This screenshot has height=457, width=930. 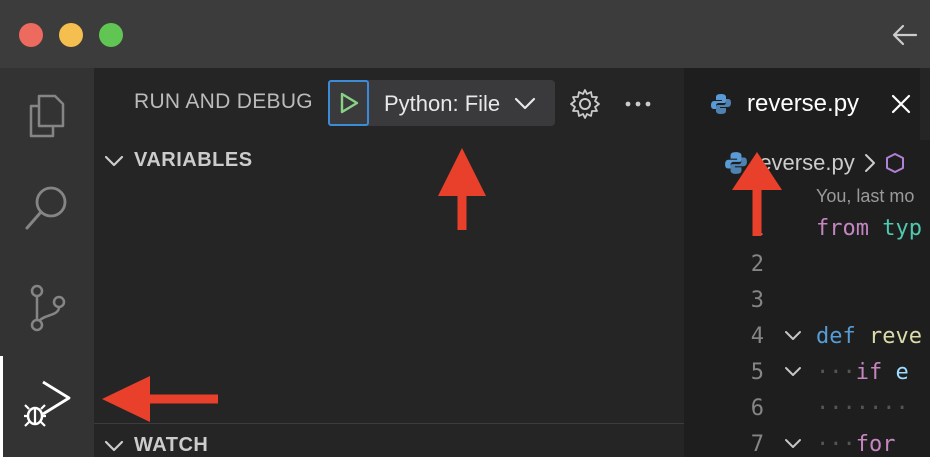 I want to click on code-line: 6 ·······, so click(x=807, y=409).